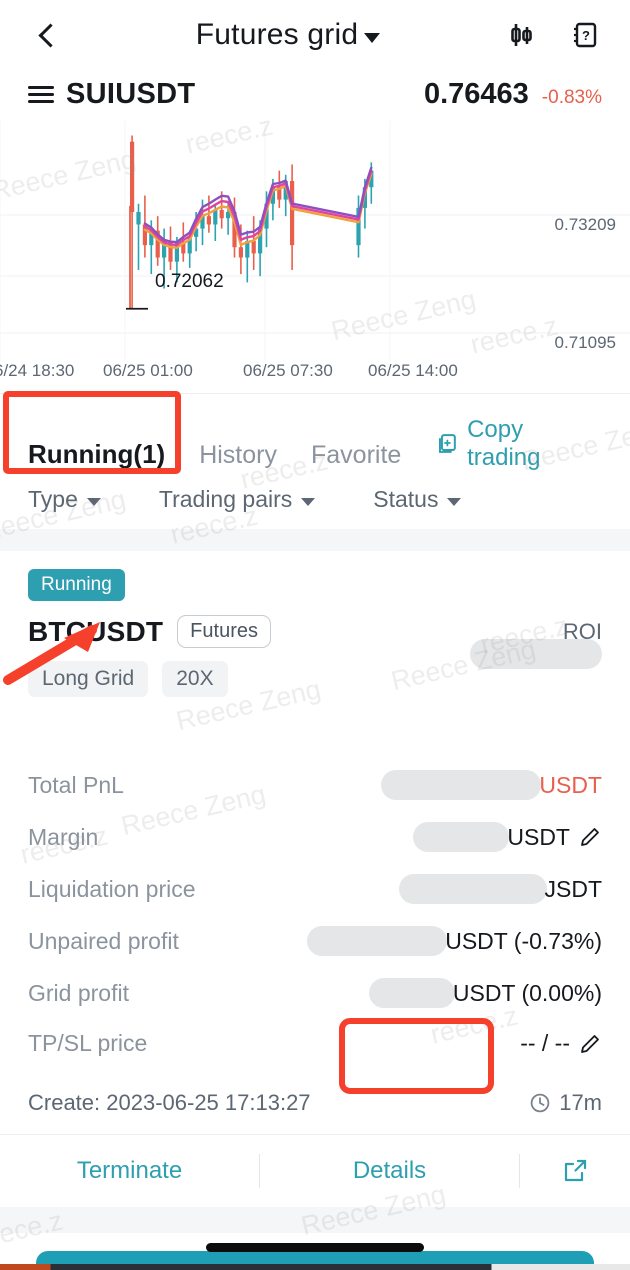 This screenshot has height=1270, width=630. I want to click on detail-row-label: Margin, so click(63, 836).